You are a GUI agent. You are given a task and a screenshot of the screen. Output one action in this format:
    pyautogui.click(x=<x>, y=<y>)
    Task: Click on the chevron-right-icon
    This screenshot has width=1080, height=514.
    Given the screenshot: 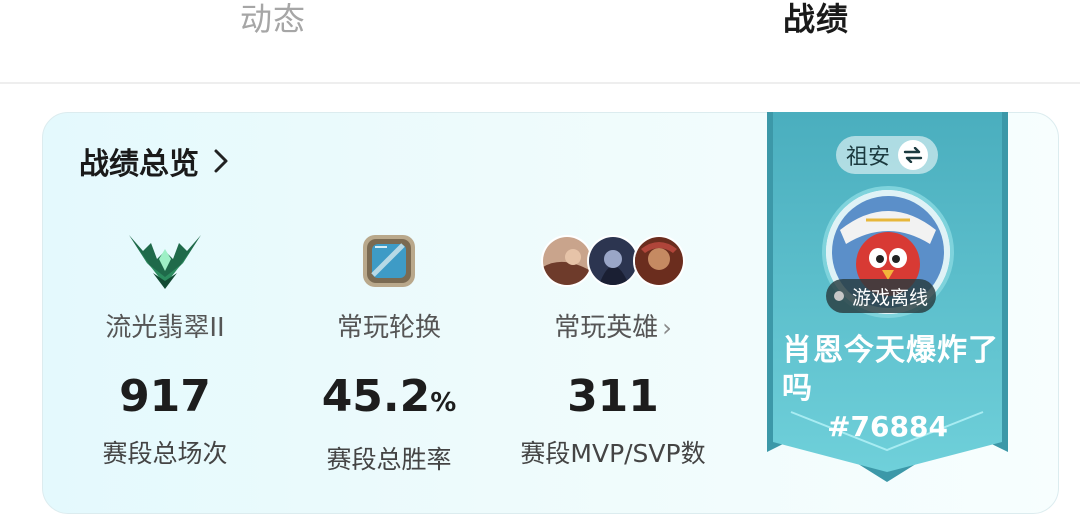 What is the action you would take?
    pyautogui.click(x=221, y=161)
    